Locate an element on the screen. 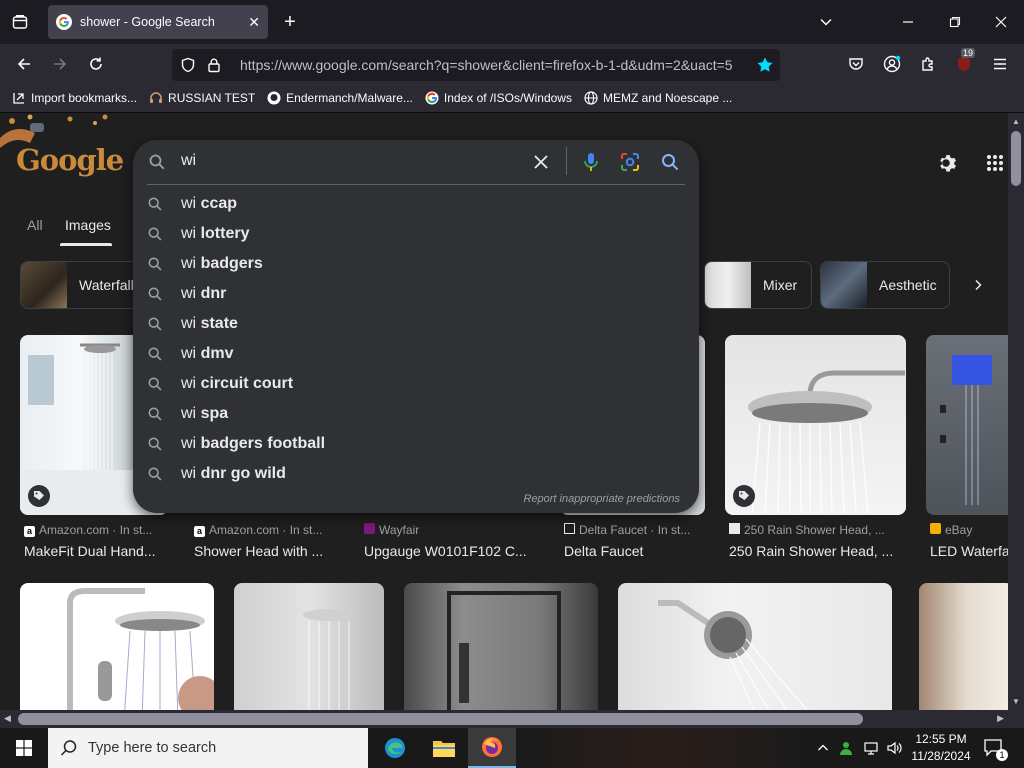  hamburger-menu-icon is located at coordinates (1000, 64).